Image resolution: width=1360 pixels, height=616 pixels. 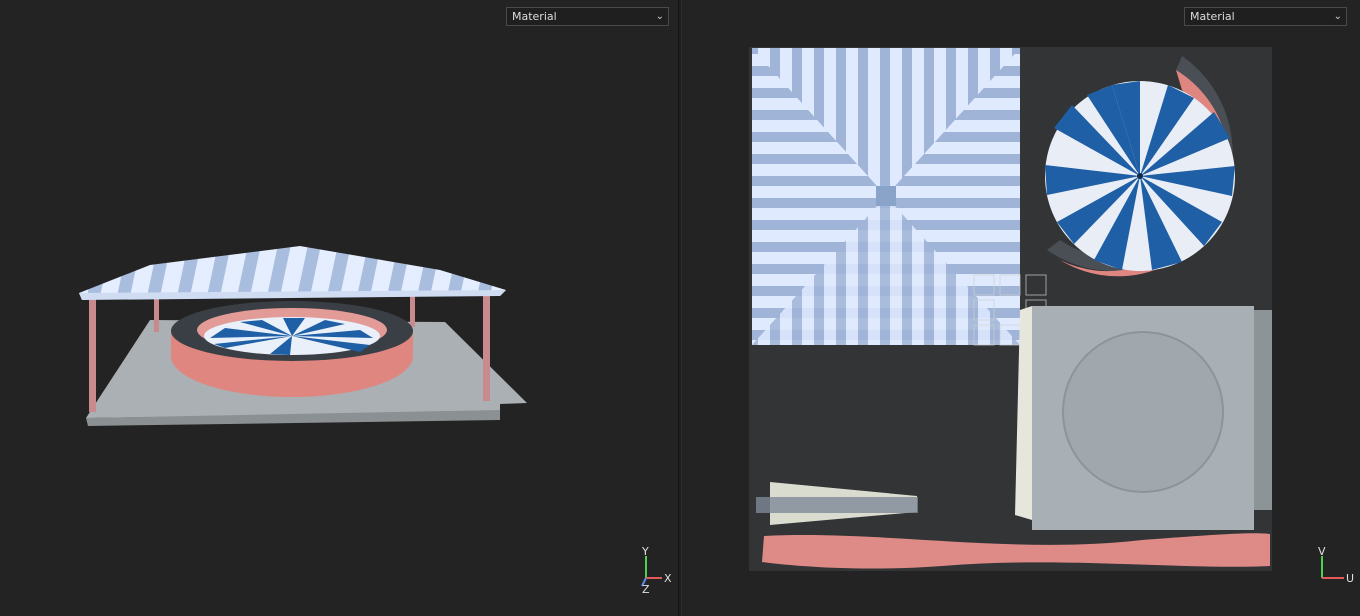 I want to click on floor-texture, so click(x=1143, y=418).